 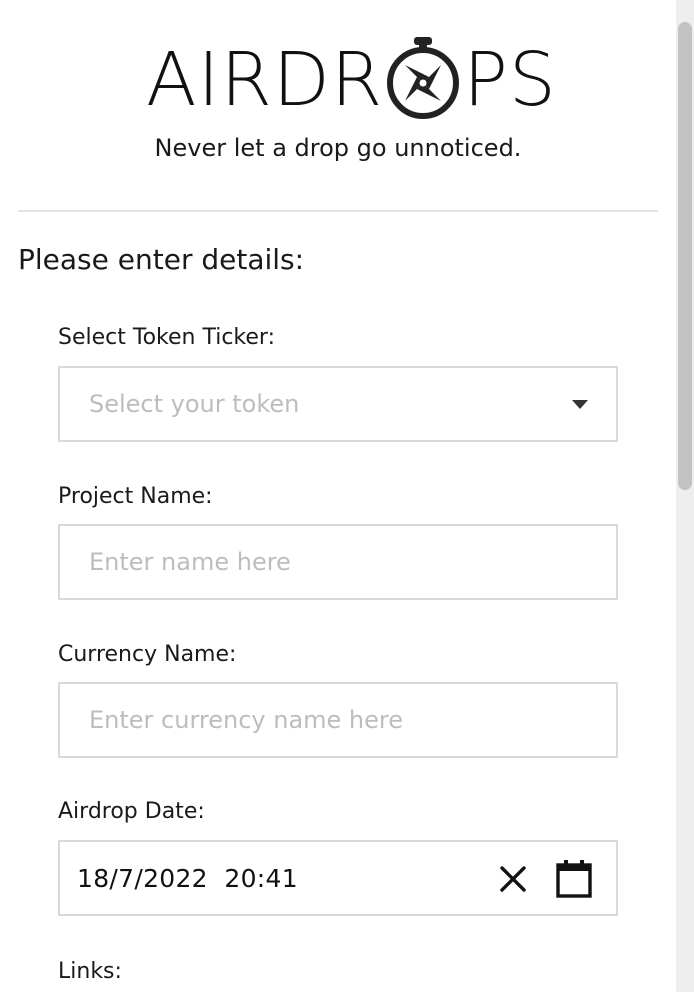 I want to click on project-name-label: Project Name:, so click(x=135, y=496).